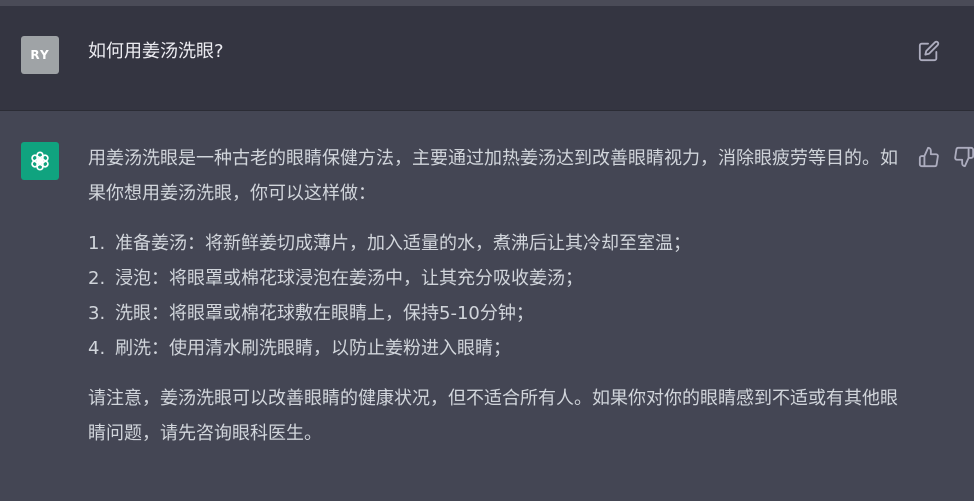 The image size is (974, 501). What do you see at coordinates (97, 313) in the screenshot?
I see `step-number: 3.` at bounding box center [97, 313].